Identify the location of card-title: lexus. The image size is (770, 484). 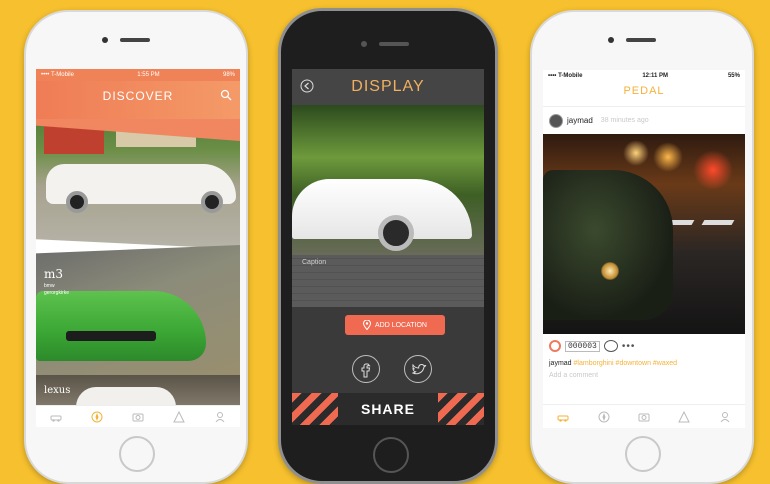
(57, 390).